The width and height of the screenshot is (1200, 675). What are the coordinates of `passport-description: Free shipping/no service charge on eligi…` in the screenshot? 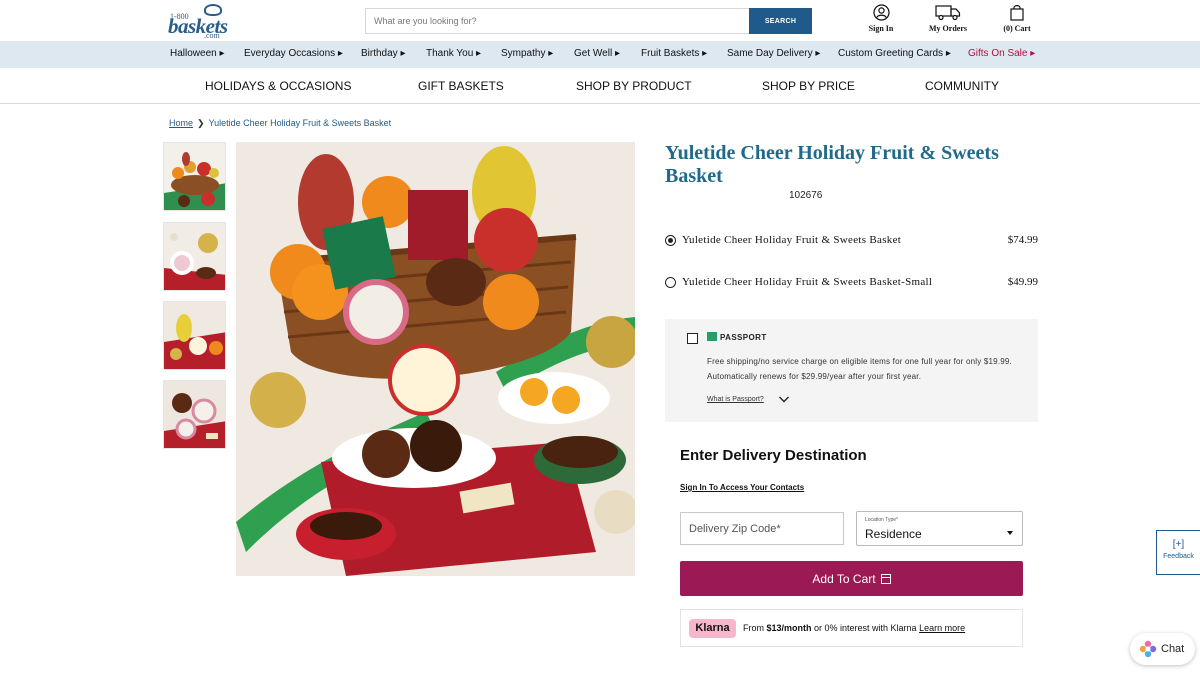 It's located at (859, 369).